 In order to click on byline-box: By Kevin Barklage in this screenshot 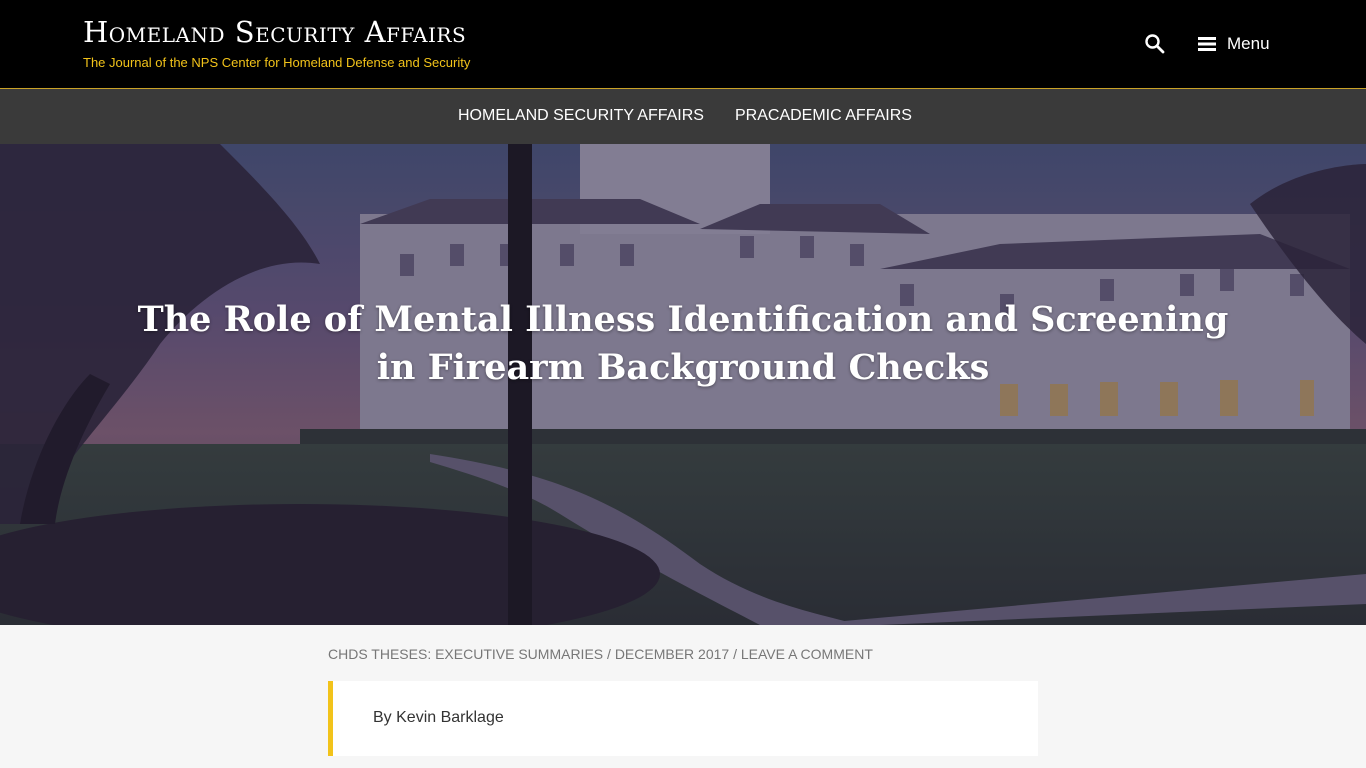, I will do `click(683, 718)`.